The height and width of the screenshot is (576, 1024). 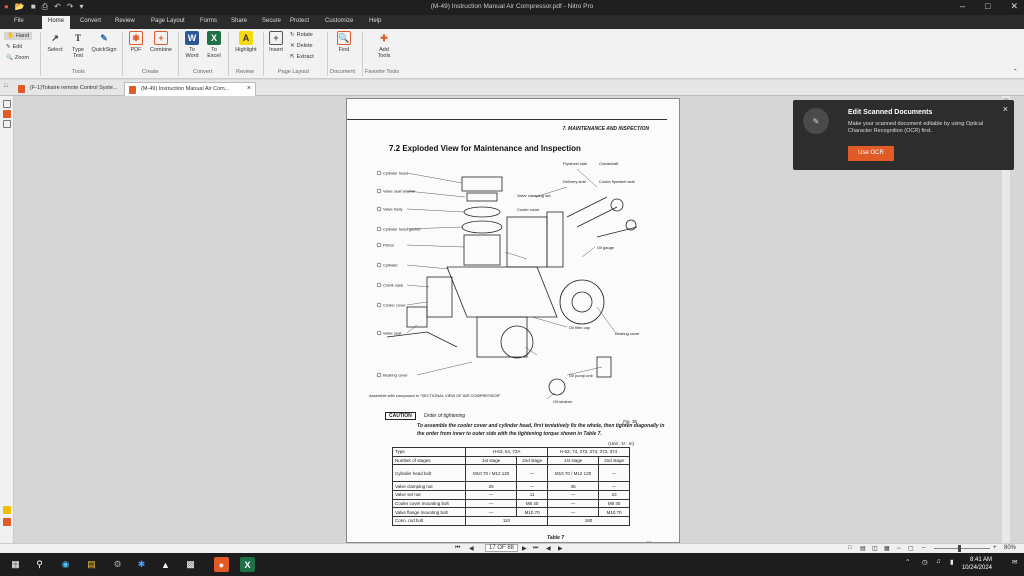 I want to click on menu-help: Help, so click(x=375, y=21).